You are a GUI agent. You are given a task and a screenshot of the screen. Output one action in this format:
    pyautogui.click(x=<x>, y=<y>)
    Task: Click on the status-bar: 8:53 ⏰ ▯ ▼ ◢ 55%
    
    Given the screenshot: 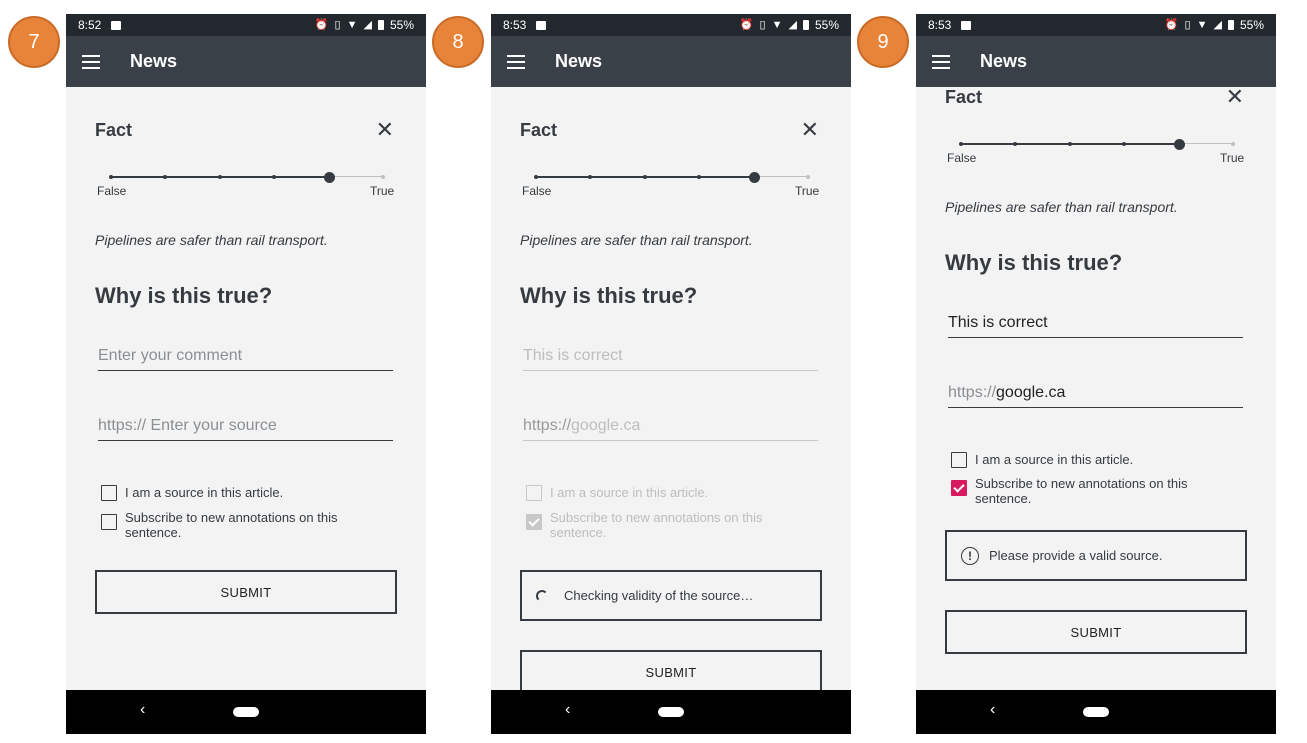 What is the action you would take?
    pyautogui.click(x=1096, y=25)
    